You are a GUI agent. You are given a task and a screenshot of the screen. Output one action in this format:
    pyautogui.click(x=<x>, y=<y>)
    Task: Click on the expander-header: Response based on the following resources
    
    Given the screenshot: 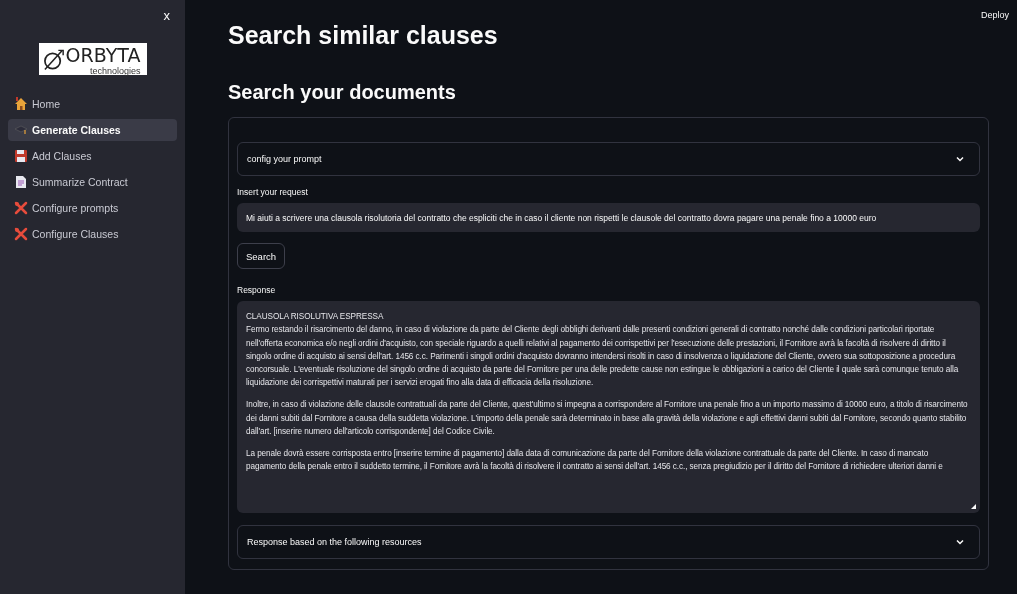 What is the action you would take?
    pyautogui.click(x=608, y=542)
    